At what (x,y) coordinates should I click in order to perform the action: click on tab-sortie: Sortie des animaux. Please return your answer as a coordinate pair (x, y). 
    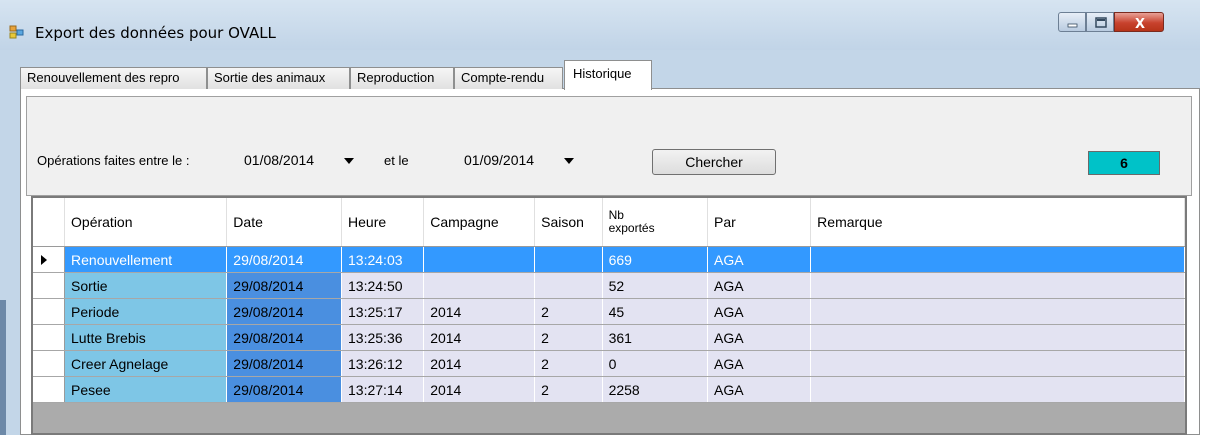
    Looking at the image, I should click on (278, 78).